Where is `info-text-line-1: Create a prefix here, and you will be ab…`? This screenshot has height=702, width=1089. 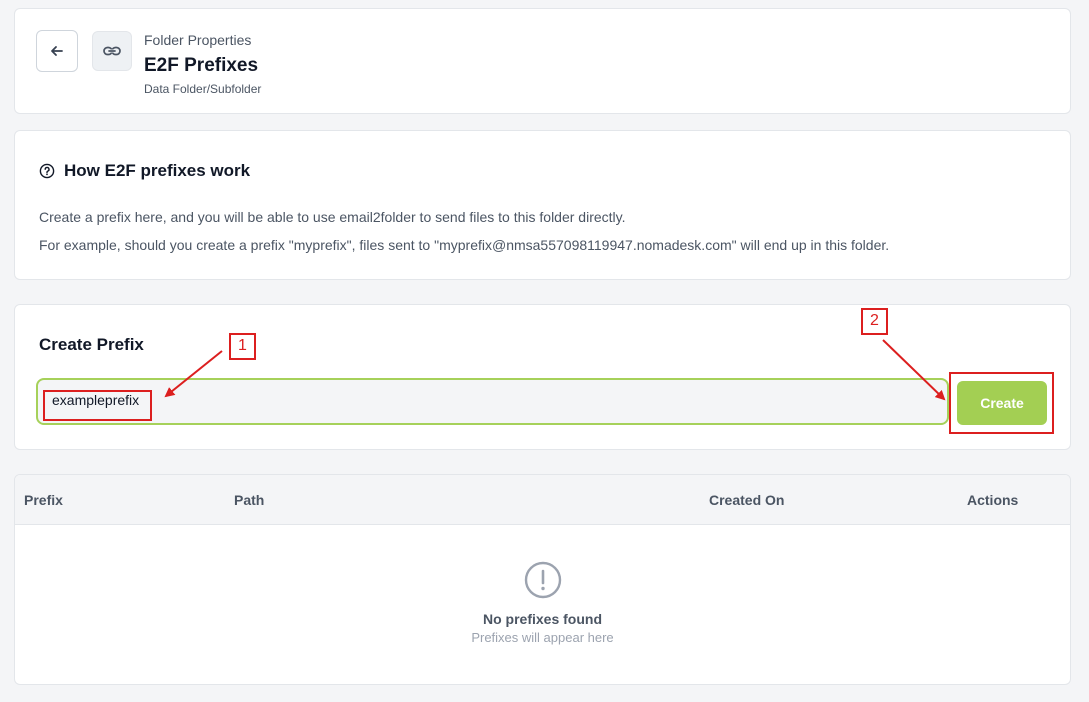 info-text-line-1: Create a prefix here, and you will be ab… is located at coordinates (332, 217).